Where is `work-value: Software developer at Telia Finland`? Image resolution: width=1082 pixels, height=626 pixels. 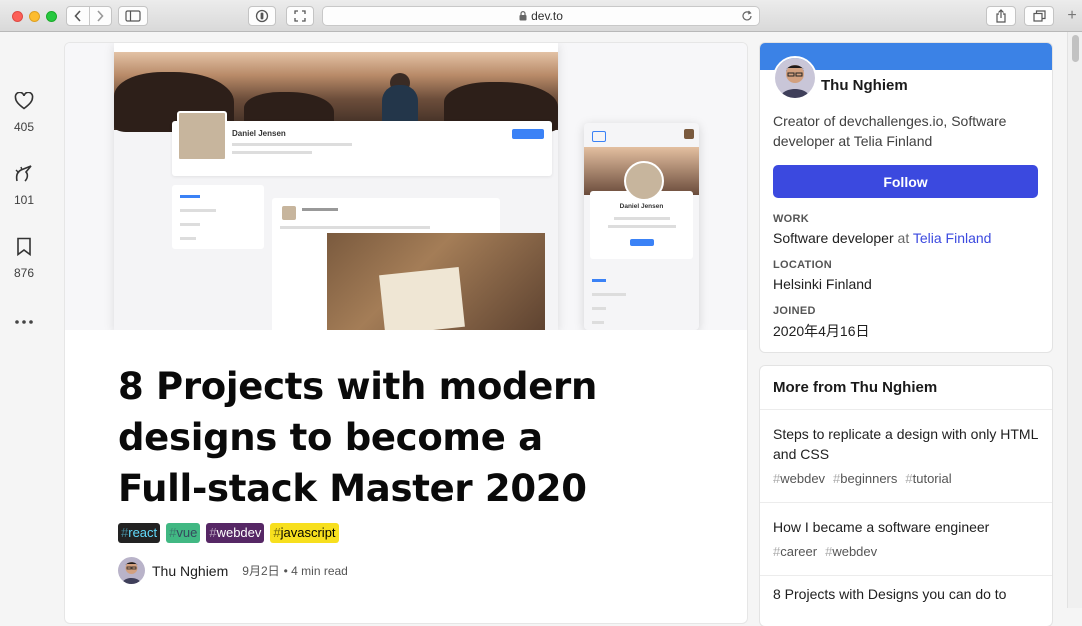 work-value: Software developer at Telia Finland is located at coordinates (882, 238).